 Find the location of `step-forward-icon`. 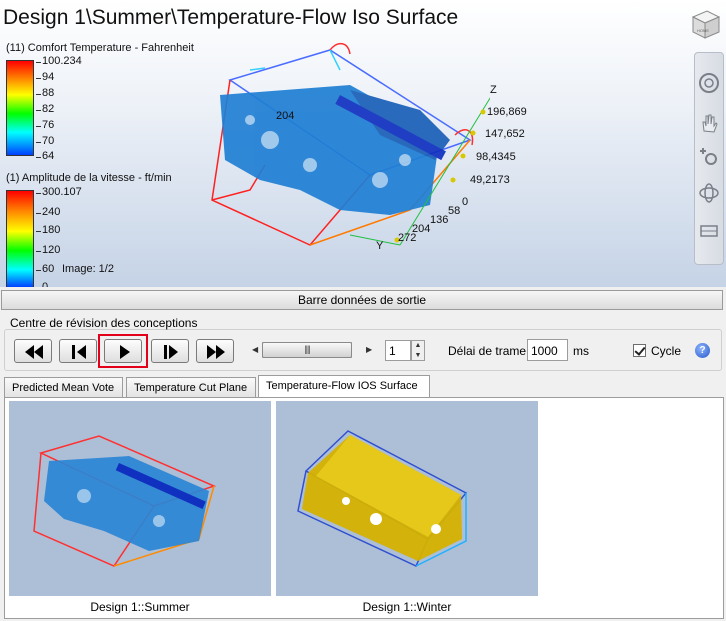

step-forward-icon is located at coordinates (171, 352).